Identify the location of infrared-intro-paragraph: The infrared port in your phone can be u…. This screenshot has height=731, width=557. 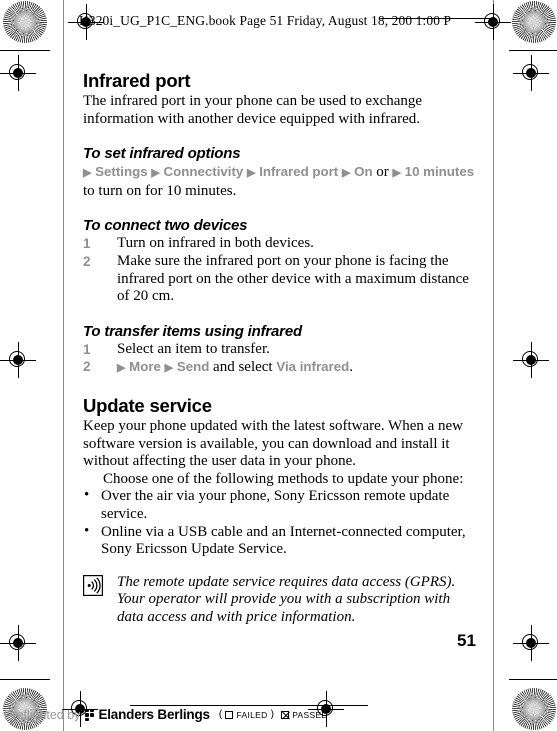
(253, 110).